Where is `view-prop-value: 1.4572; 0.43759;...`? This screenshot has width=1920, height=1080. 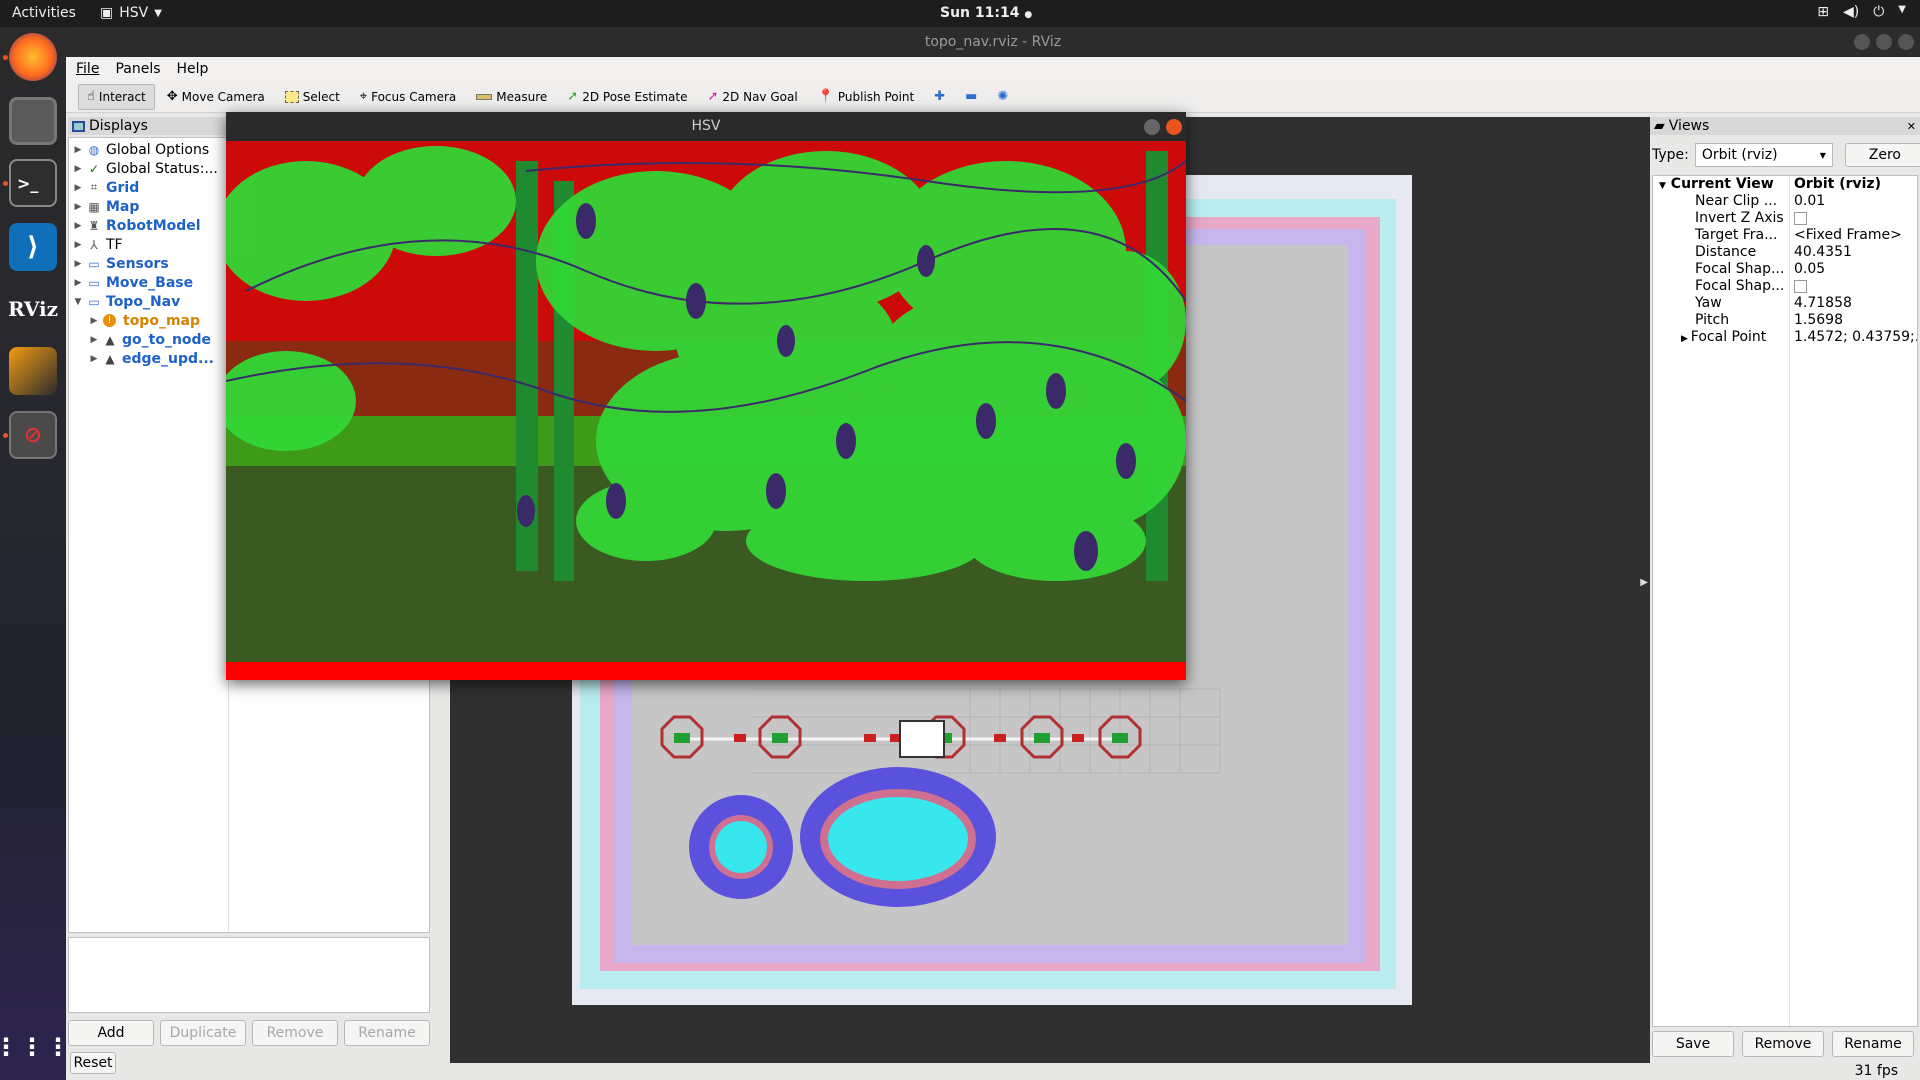 view-prop-value: 1.4572; 0.43759;... is located at coordinates (1853, 337).